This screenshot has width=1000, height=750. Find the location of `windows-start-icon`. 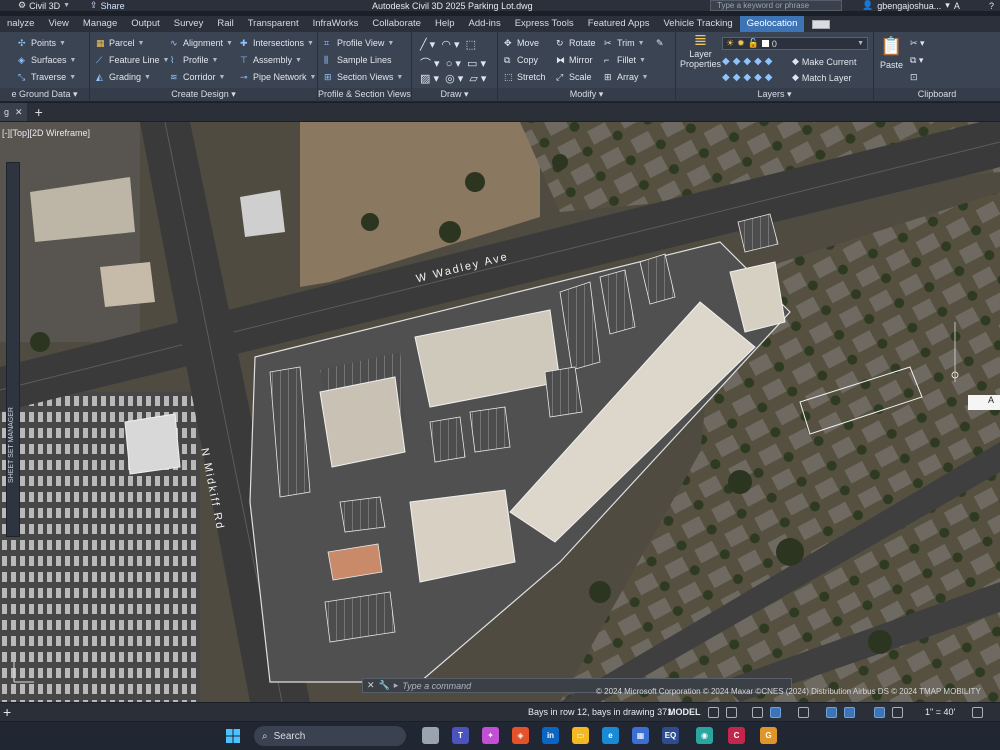

windows-start-icon is located at coordinates (233, 736).